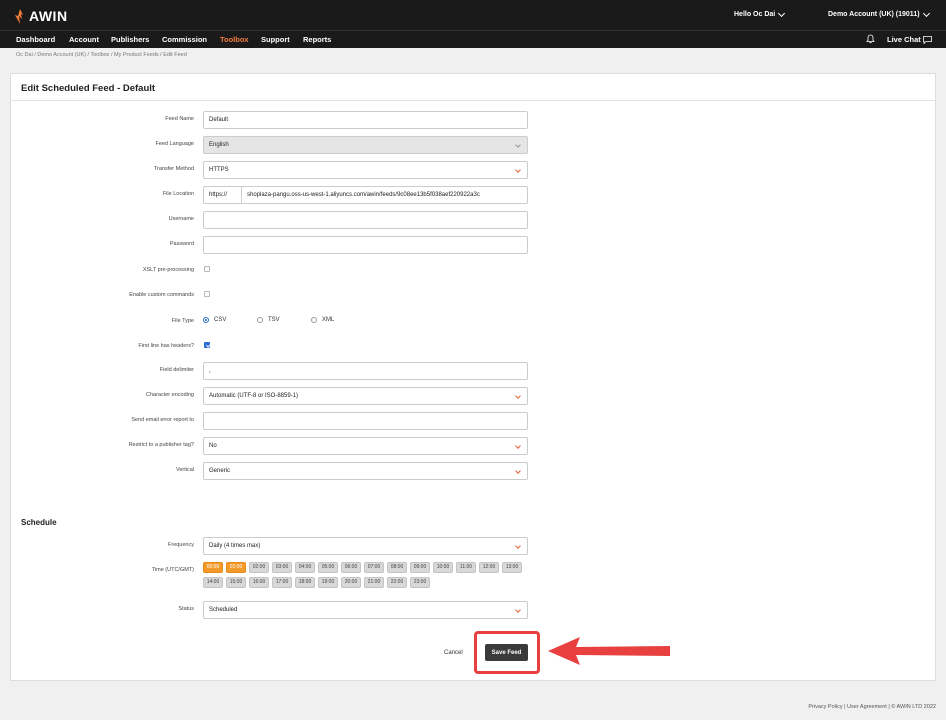 This screenshot has width=946, height=720. What do you see at coordinates (927, 39) in the screenshot?
I see `chat-bubble-icon` at bounding box center [927, 39].